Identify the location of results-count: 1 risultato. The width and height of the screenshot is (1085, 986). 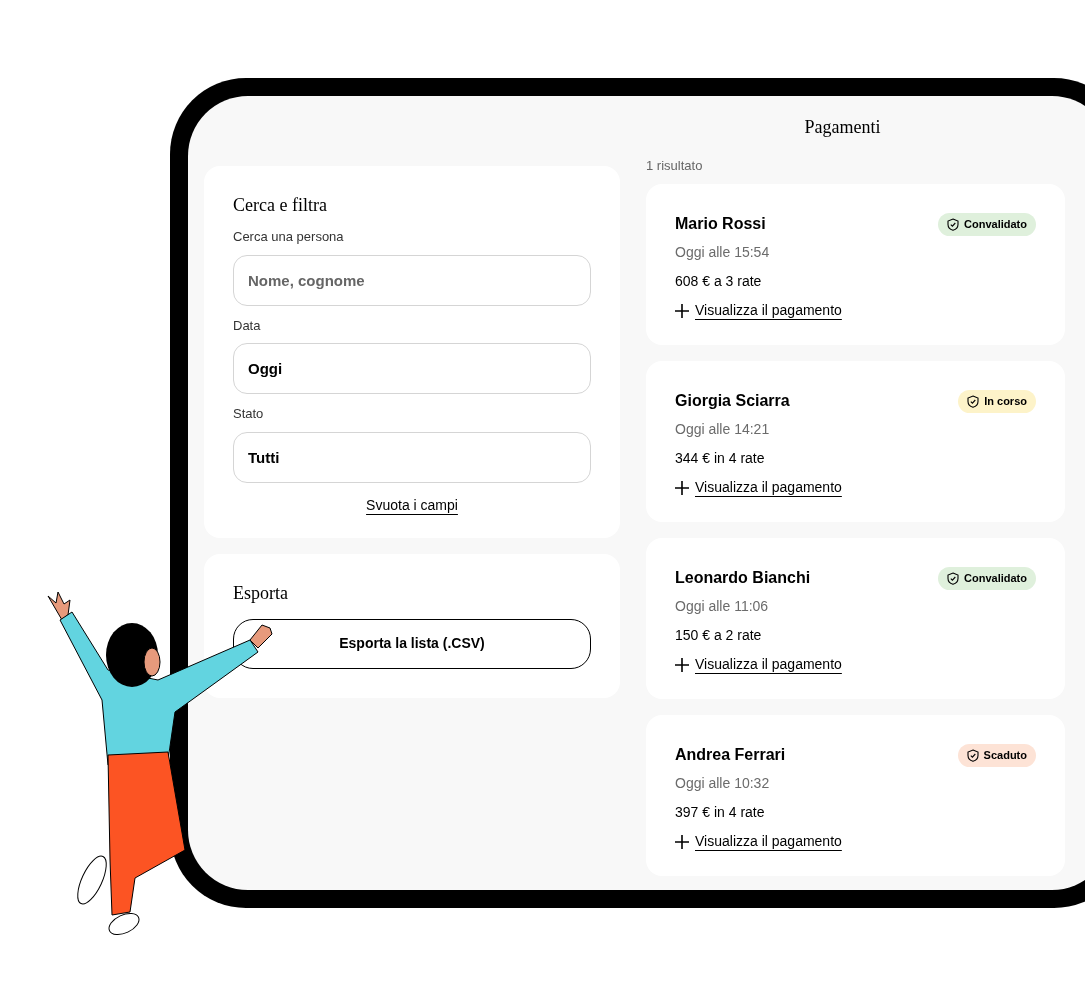
(675, 166).